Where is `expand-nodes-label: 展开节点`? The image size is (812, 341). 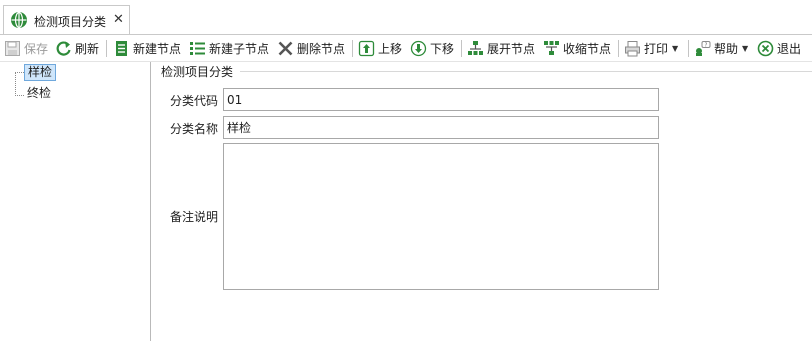
expand-nodes-label: 展开节点 is located at coordinates (511, 48).